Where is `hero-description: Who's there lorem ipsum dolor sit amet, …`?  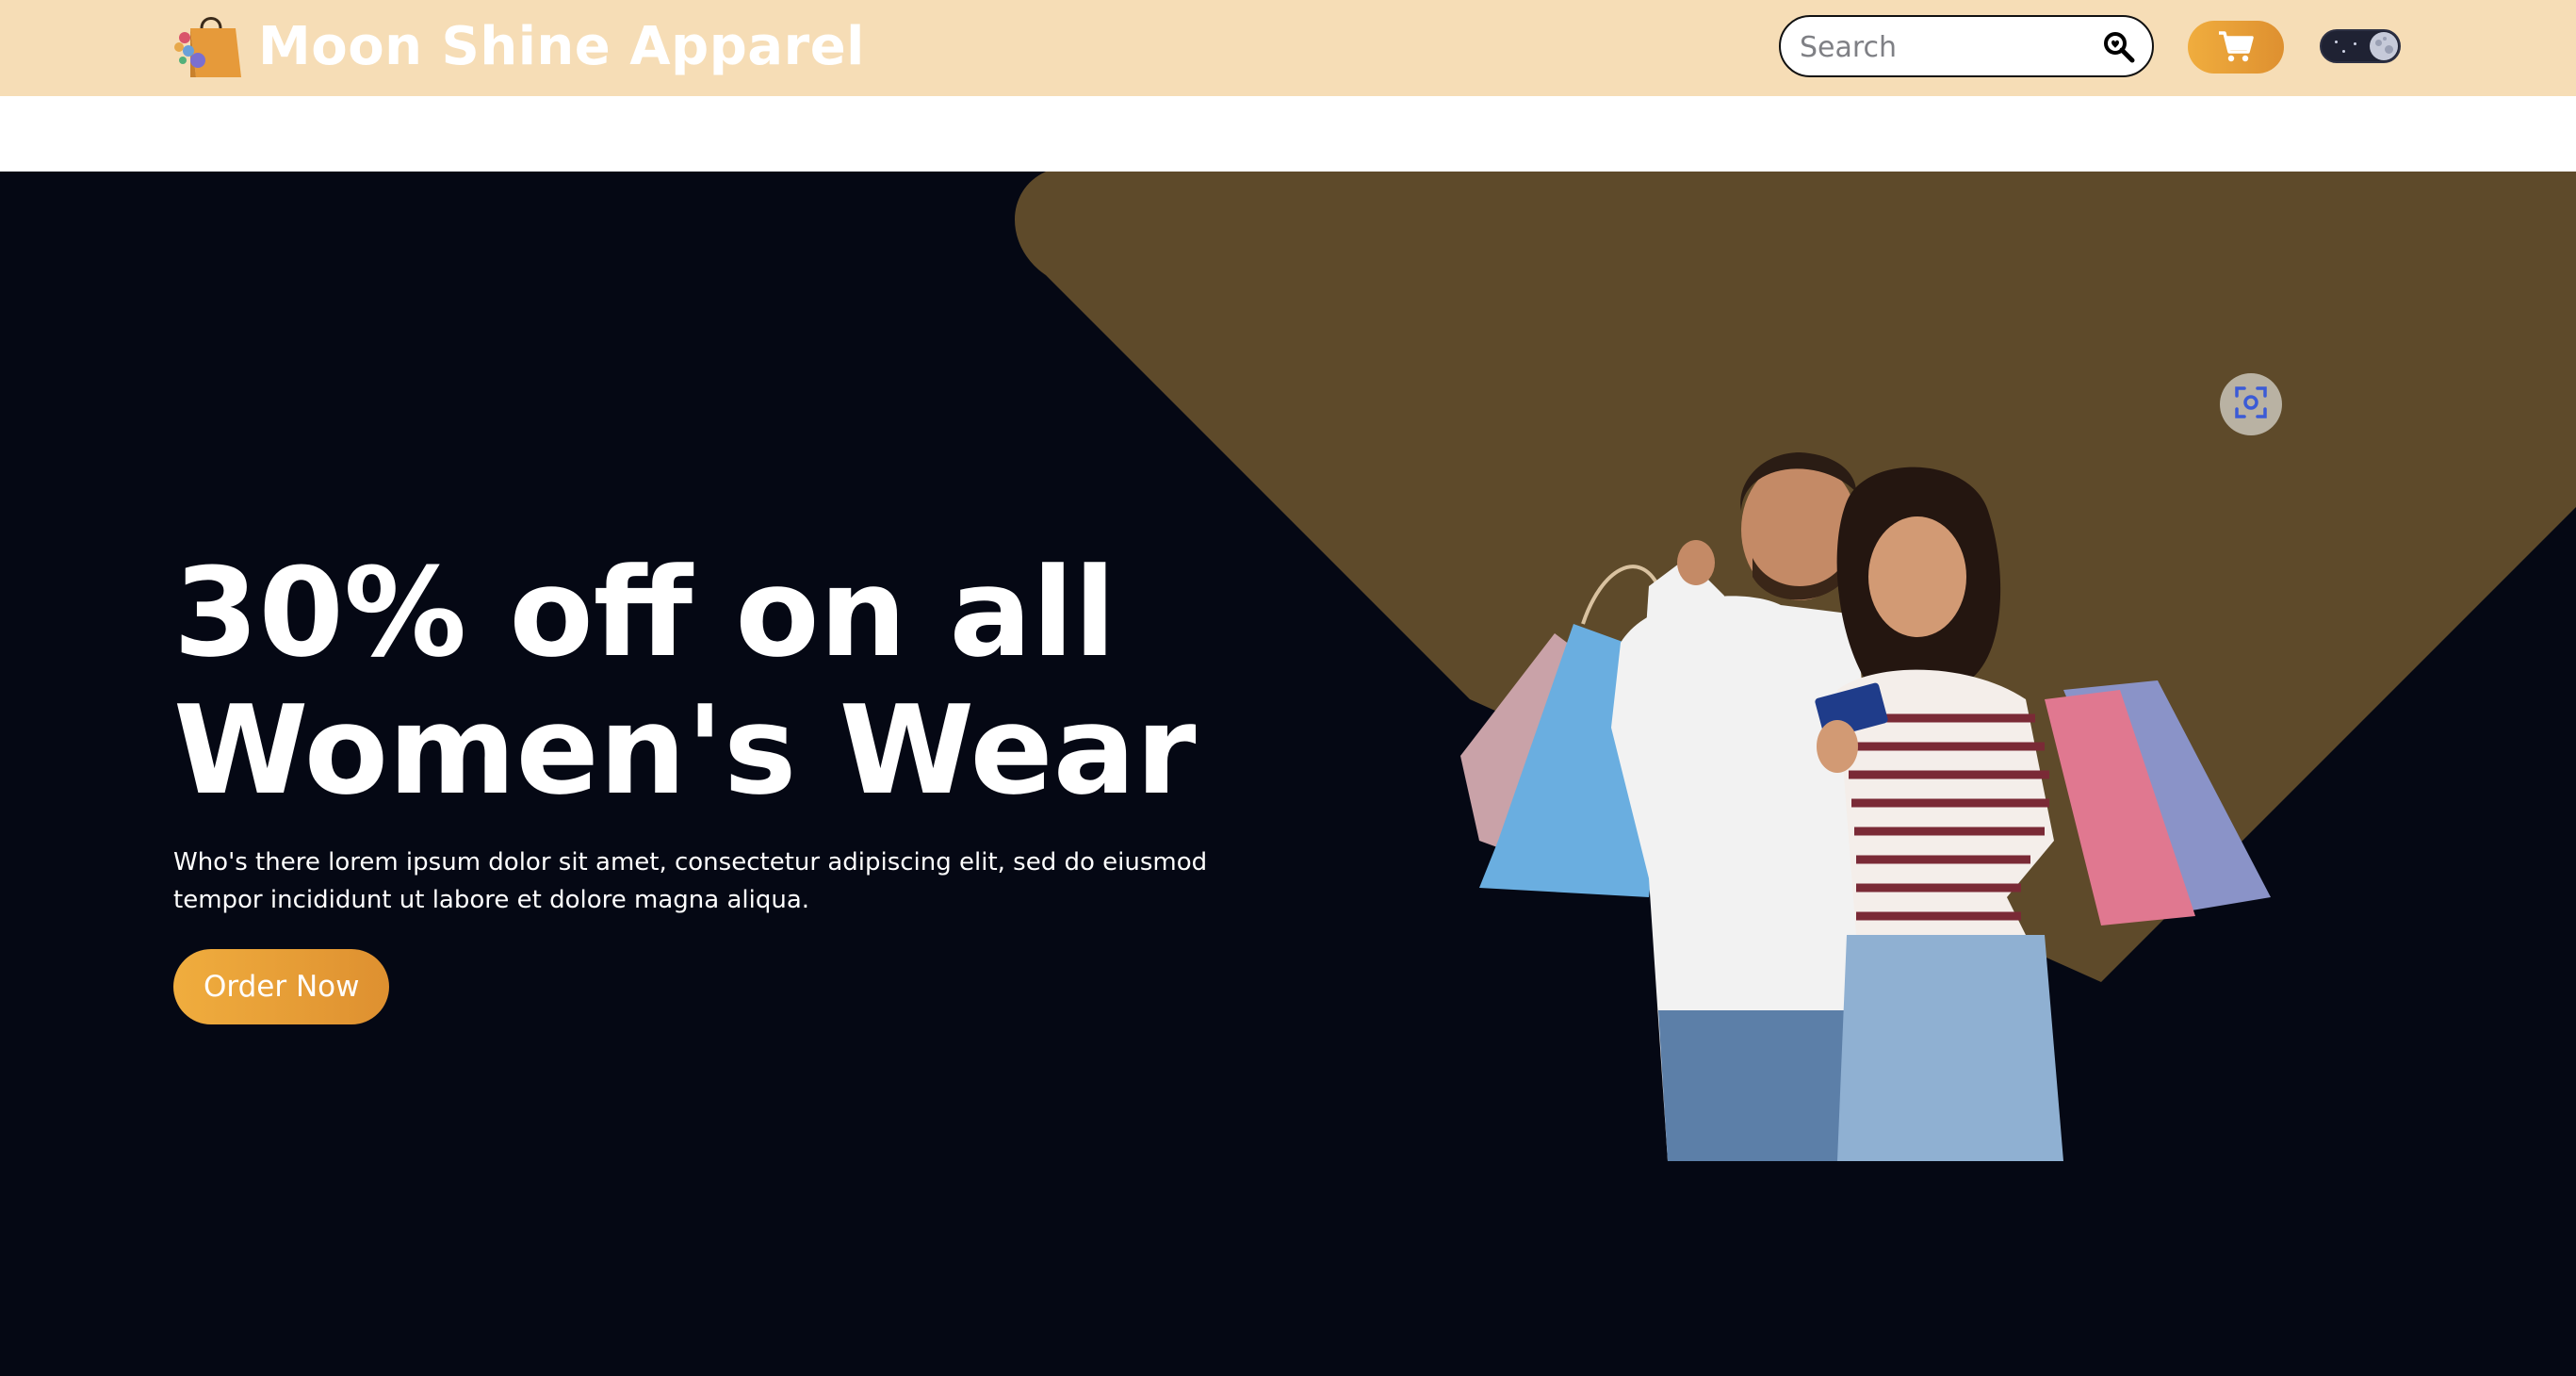 hero-description: Who's there lorem ipsum dolor sit amet, … is located at coordinates (690, 881).